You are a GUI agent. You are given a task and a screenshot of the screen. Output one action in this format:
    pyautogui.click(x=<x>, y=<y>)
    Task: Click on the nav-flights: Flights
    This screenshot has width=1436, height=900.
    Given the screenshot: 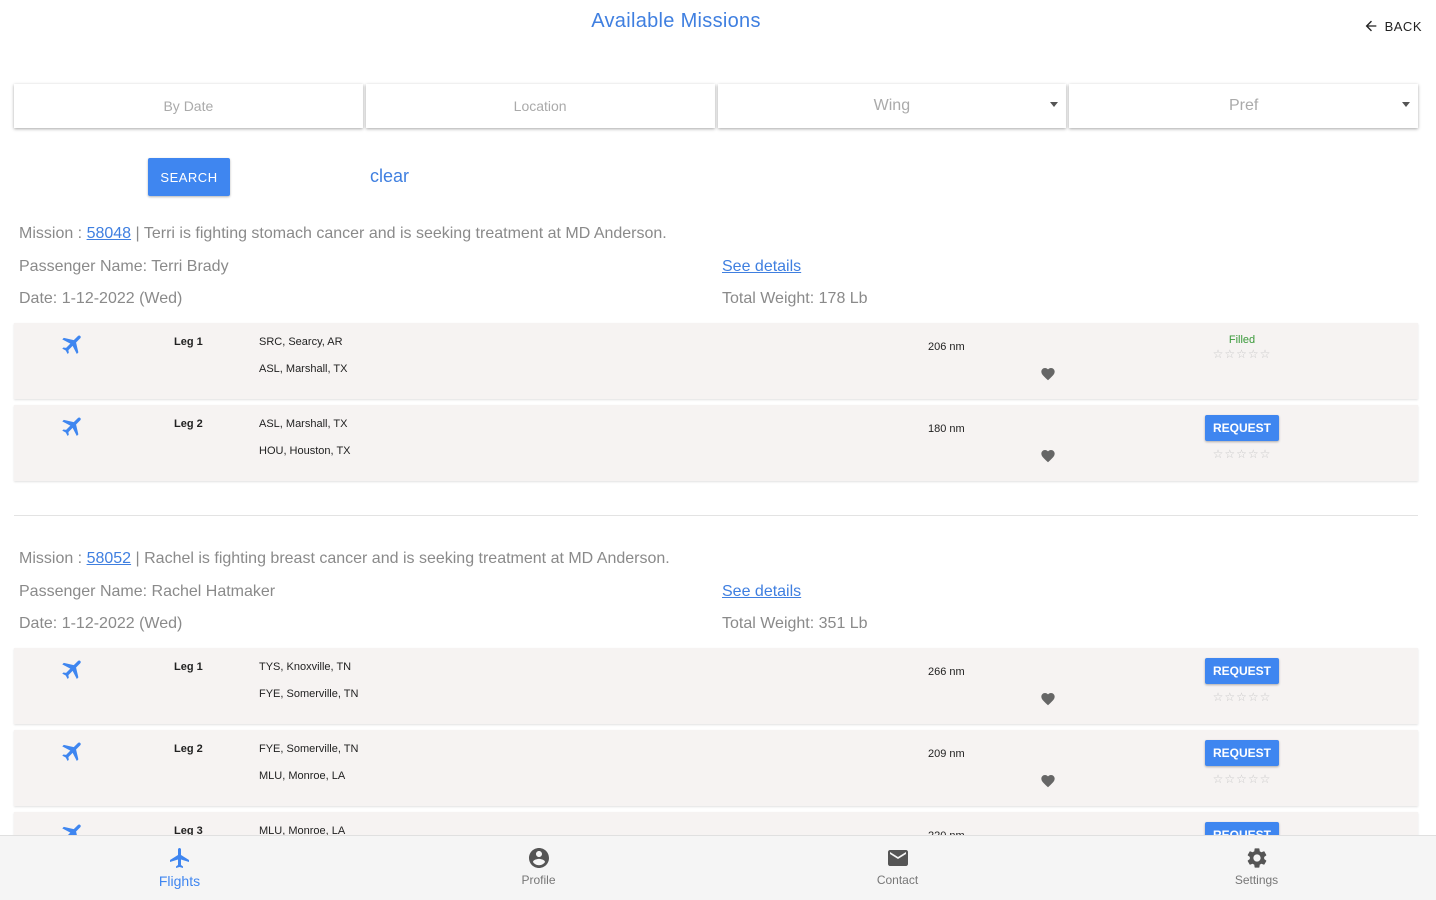 What is the action you would take?
    pyautogui.click(x=179, y=868)
    